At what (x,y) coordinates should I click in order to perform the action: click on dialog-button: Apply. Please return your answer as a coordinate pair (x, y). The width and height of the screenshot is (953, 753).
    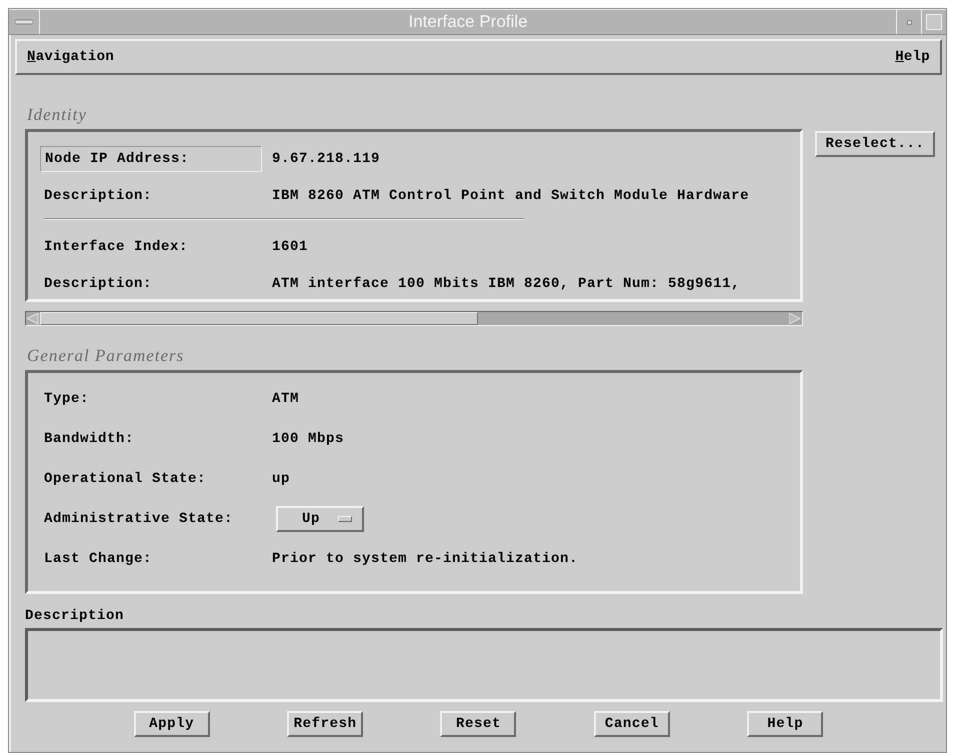
    Looking at the image, I should click on (172, 724).